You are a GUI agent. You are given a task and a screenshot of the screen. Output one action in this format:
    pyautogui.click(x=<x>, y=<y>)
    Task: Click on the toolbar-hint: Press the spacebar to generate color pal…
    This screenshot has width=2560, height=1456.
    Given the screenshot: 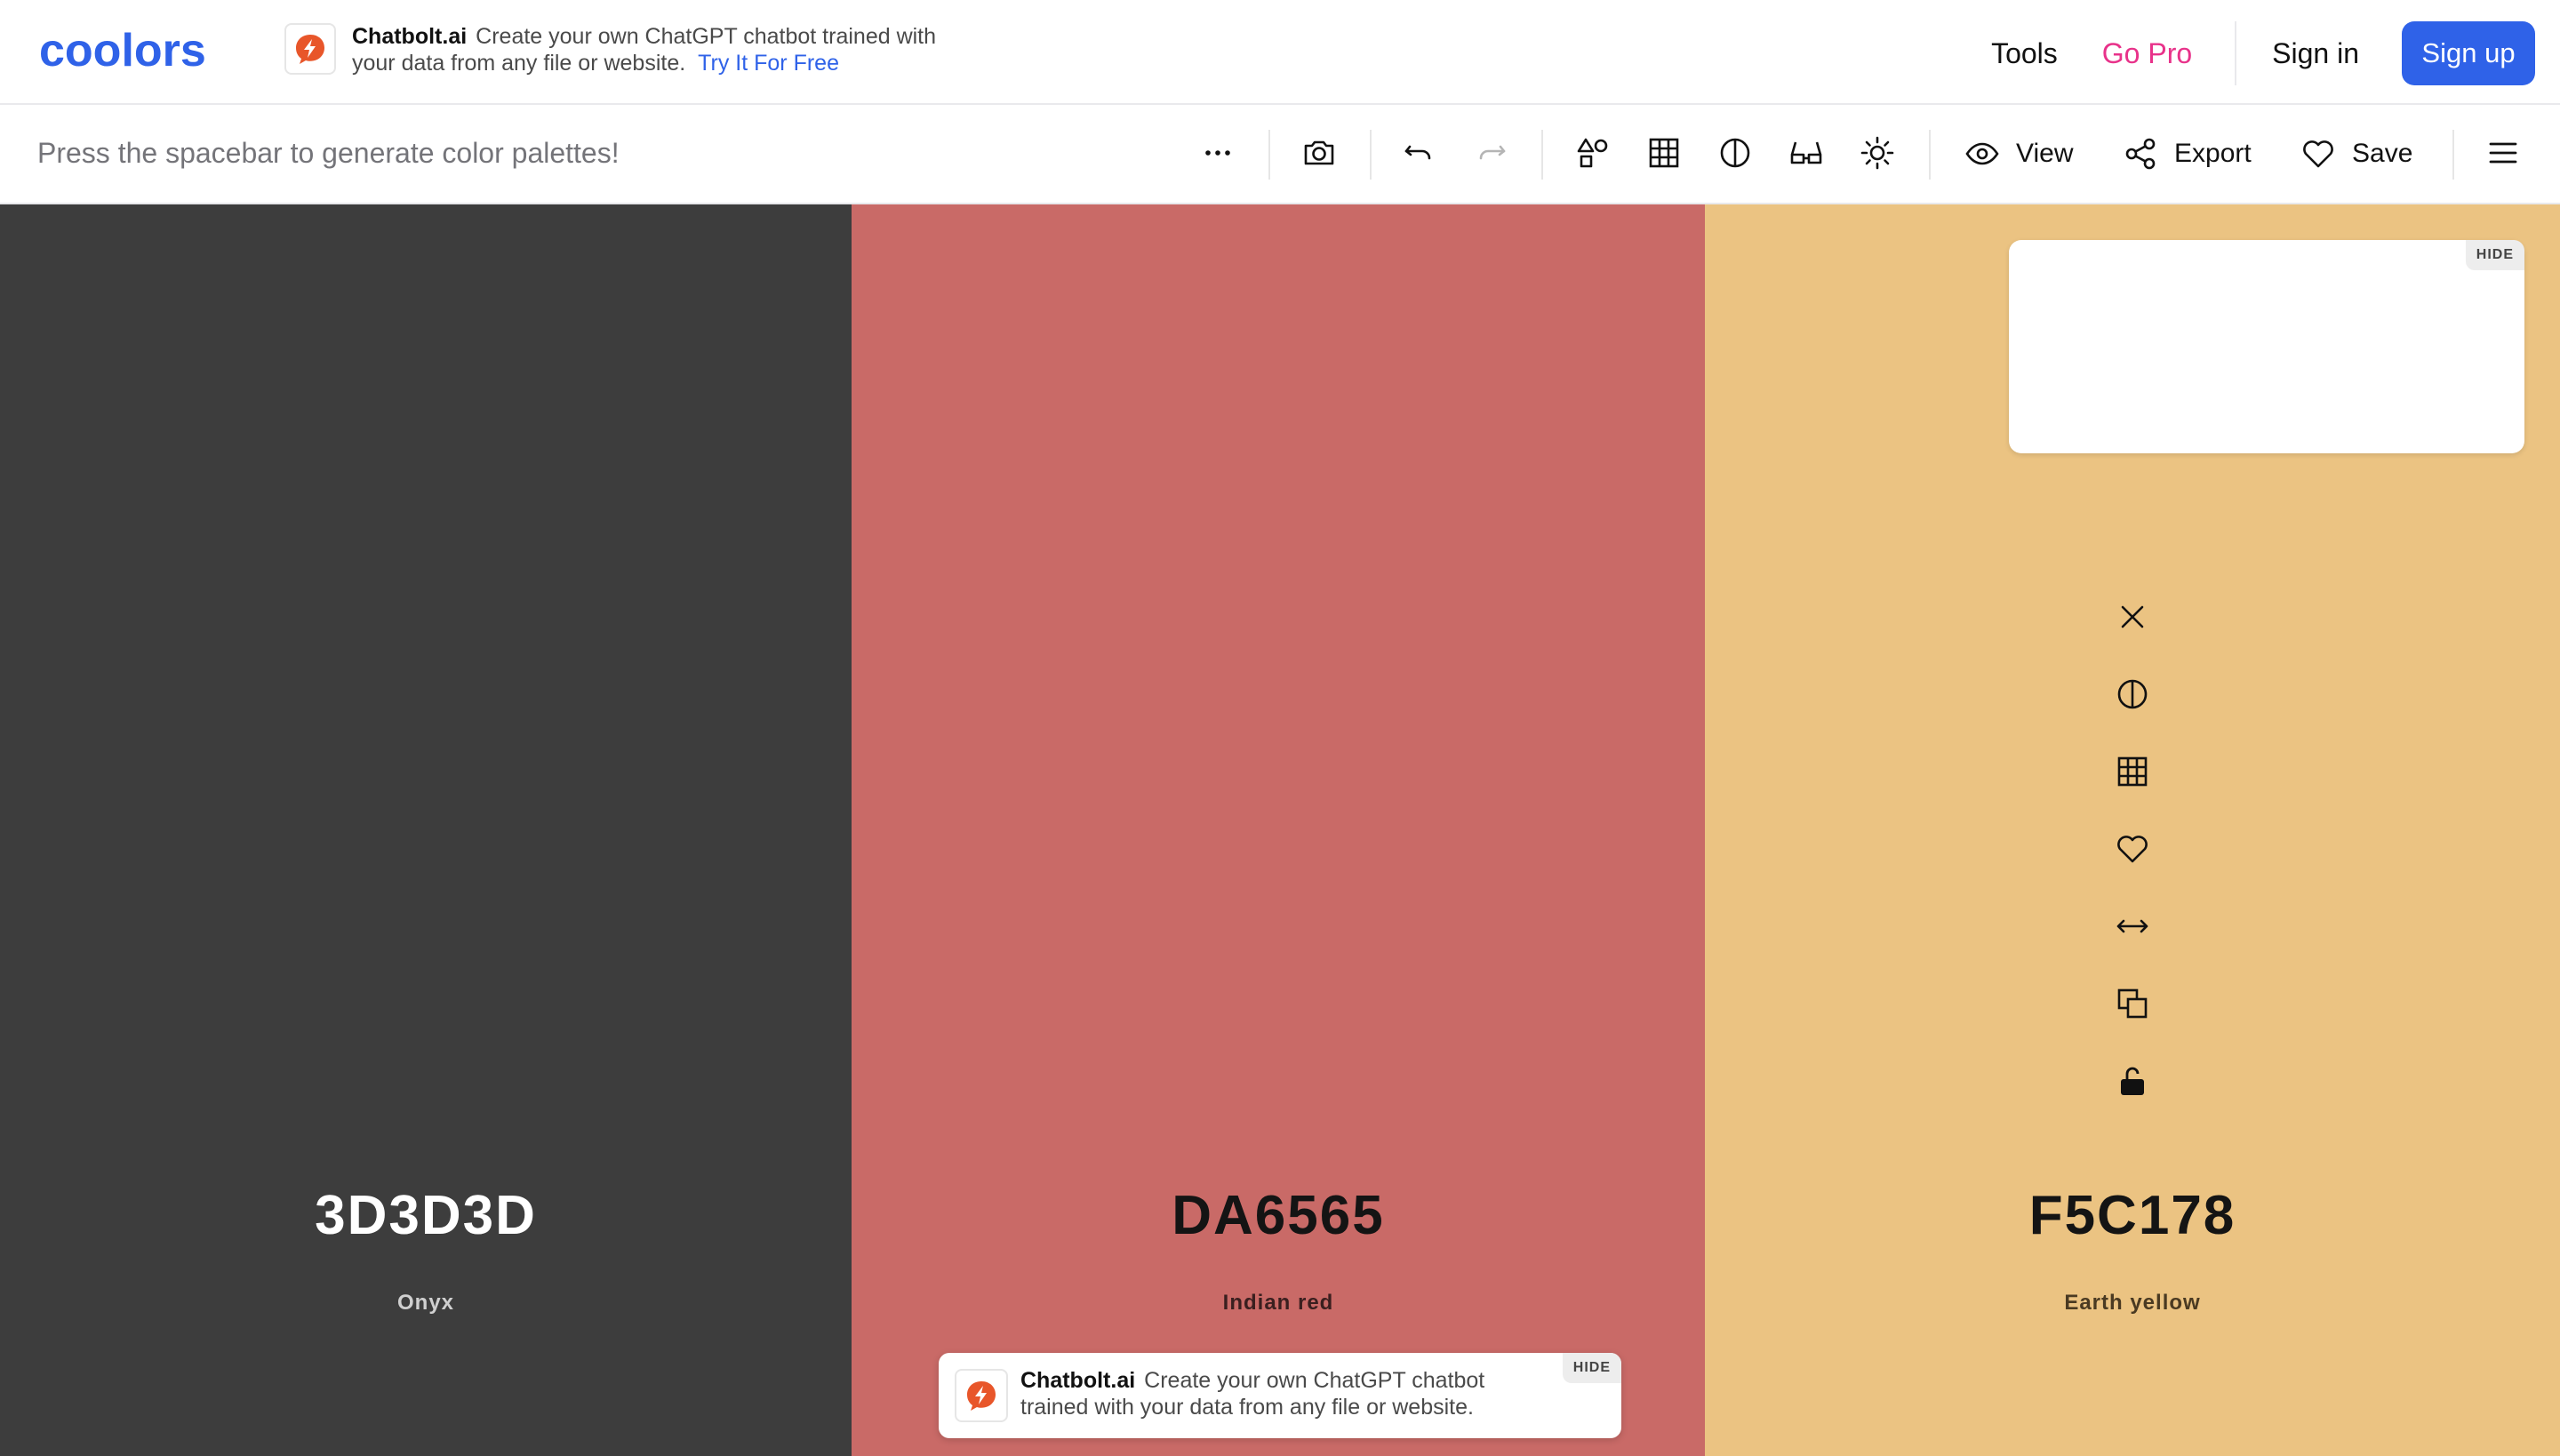 What is the action you would take?
    pyautogui.click(x=328, y=153)
    